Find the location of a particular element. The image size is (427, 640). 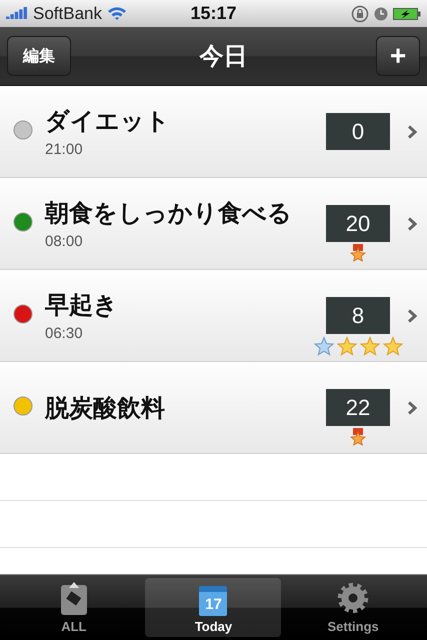

tab: Settings is located at coordinates (353, 607).